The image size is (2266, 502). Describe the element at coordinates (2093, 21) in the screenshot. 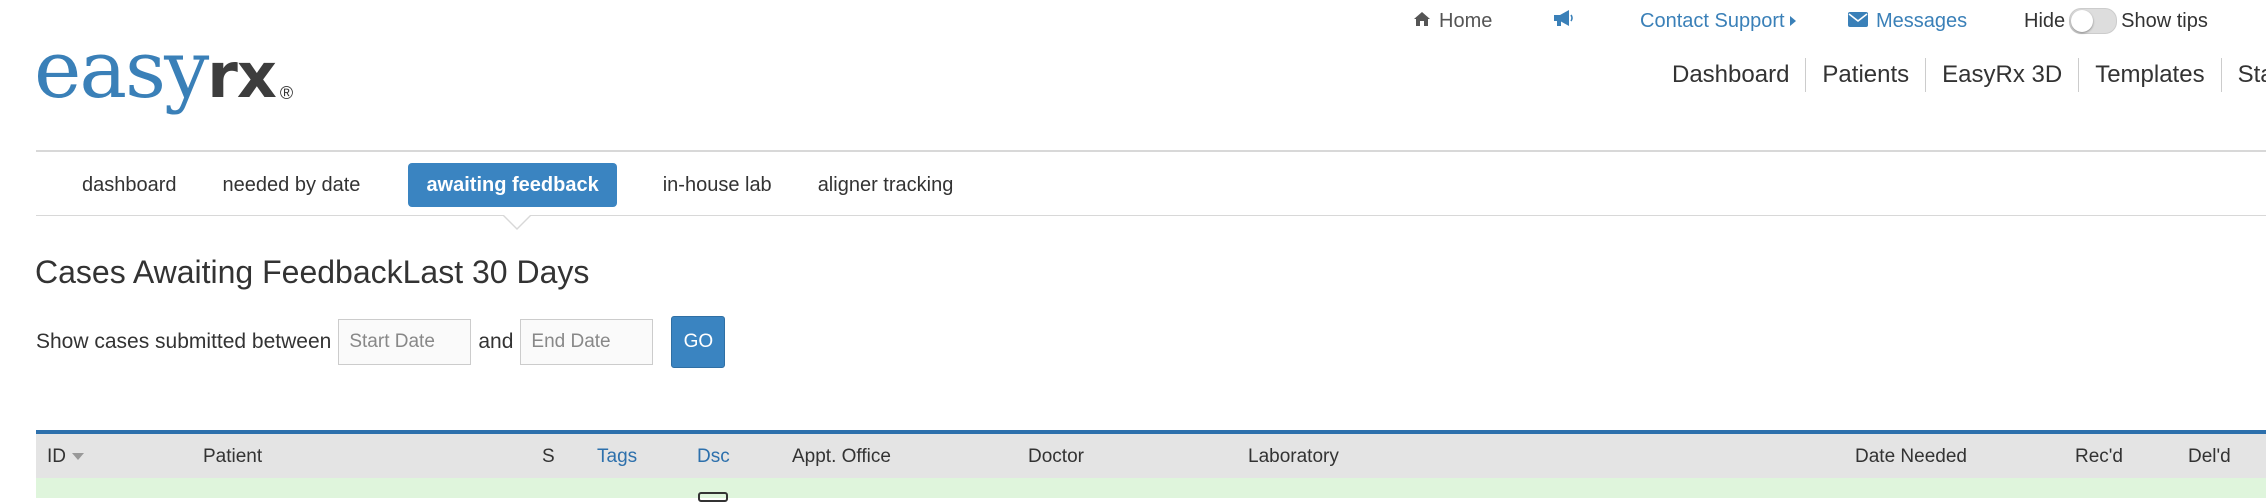

I see `tips-toggle` at that location.